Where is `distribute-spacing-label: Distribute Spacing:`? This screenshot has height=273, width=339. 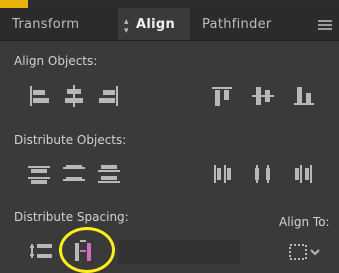 distribute-spacing-label: Distribute Spacing: is located at coordinates (71, 217).